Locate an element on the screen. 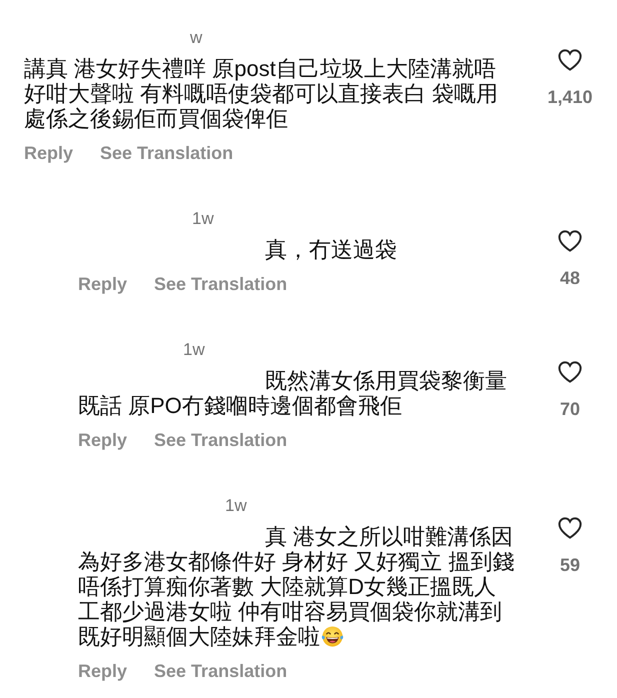  like-count: 70 is located at coordinates (570, 409).